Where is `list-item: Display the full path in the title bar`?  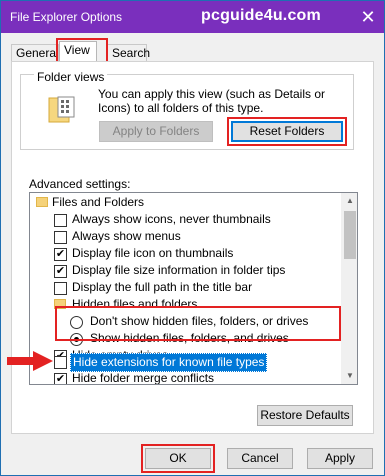
list-item: Display the full path in the title bar is located at coordinates (185, 287).